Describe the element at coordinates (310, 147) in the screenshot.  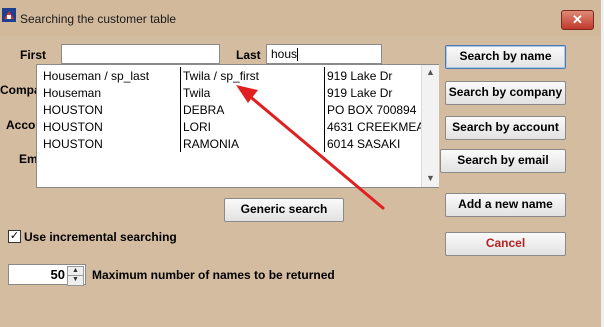
I see `annotation-arrow` at that location.